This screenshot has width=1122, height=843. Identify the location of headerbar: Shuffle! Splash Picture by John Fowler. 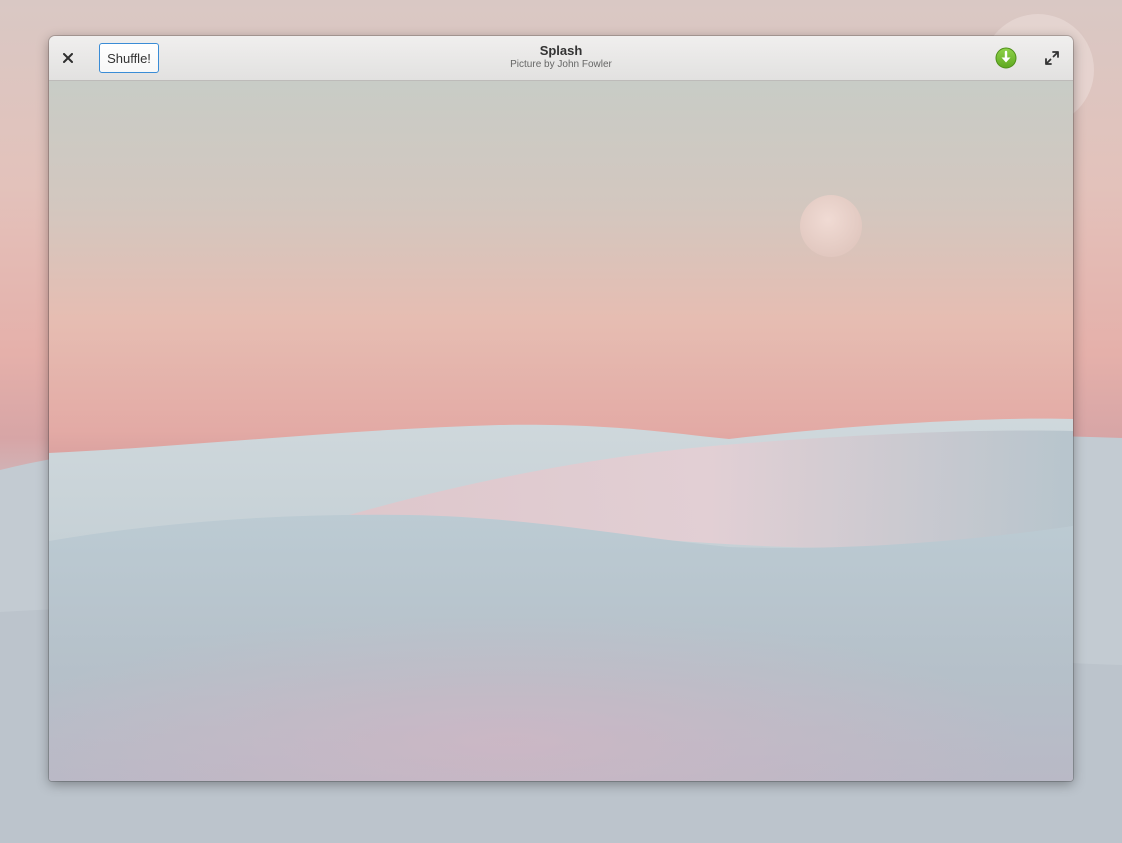
(561, 58).